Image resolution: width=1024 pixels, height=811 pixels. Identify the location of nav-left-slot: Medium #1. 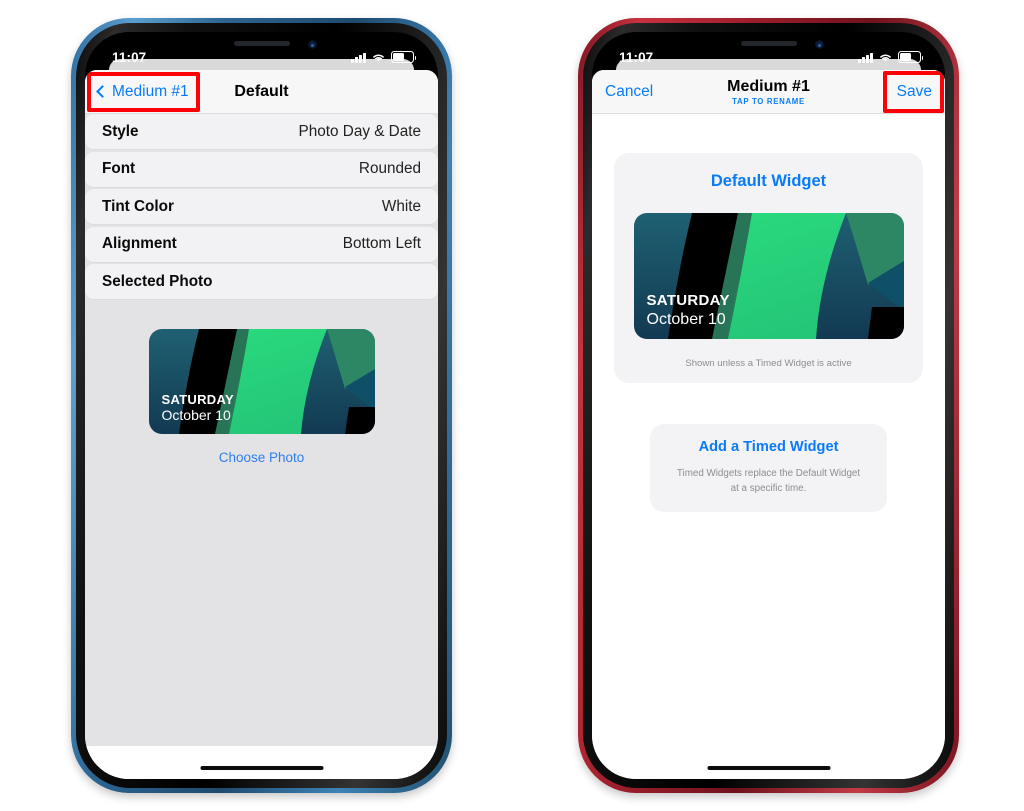
(143, 91).